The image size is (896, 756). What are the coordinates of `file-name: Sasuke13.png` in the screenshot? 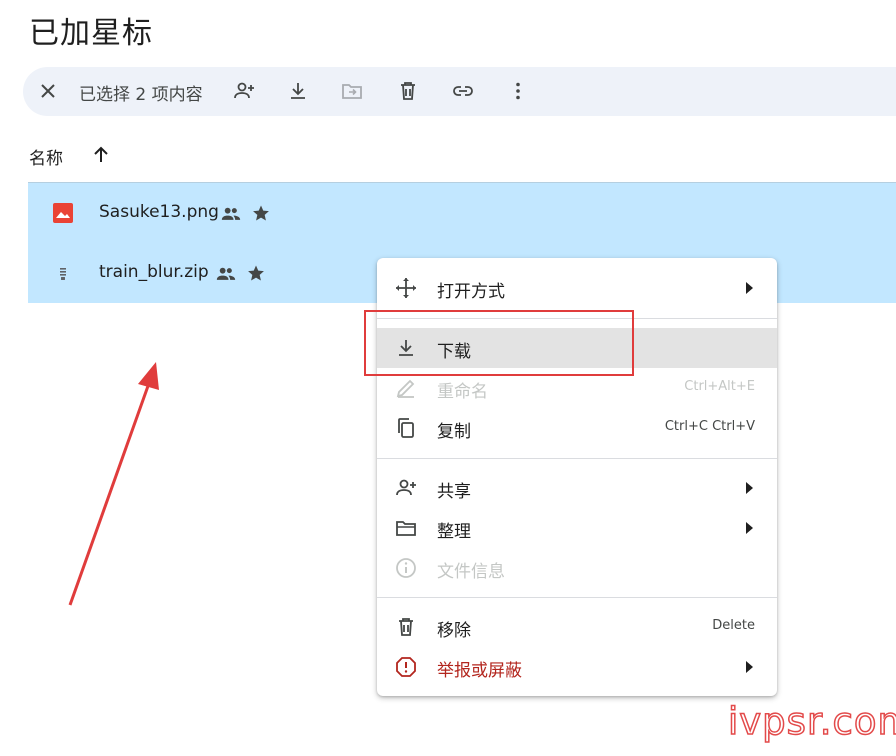 It's located at (159, 212).